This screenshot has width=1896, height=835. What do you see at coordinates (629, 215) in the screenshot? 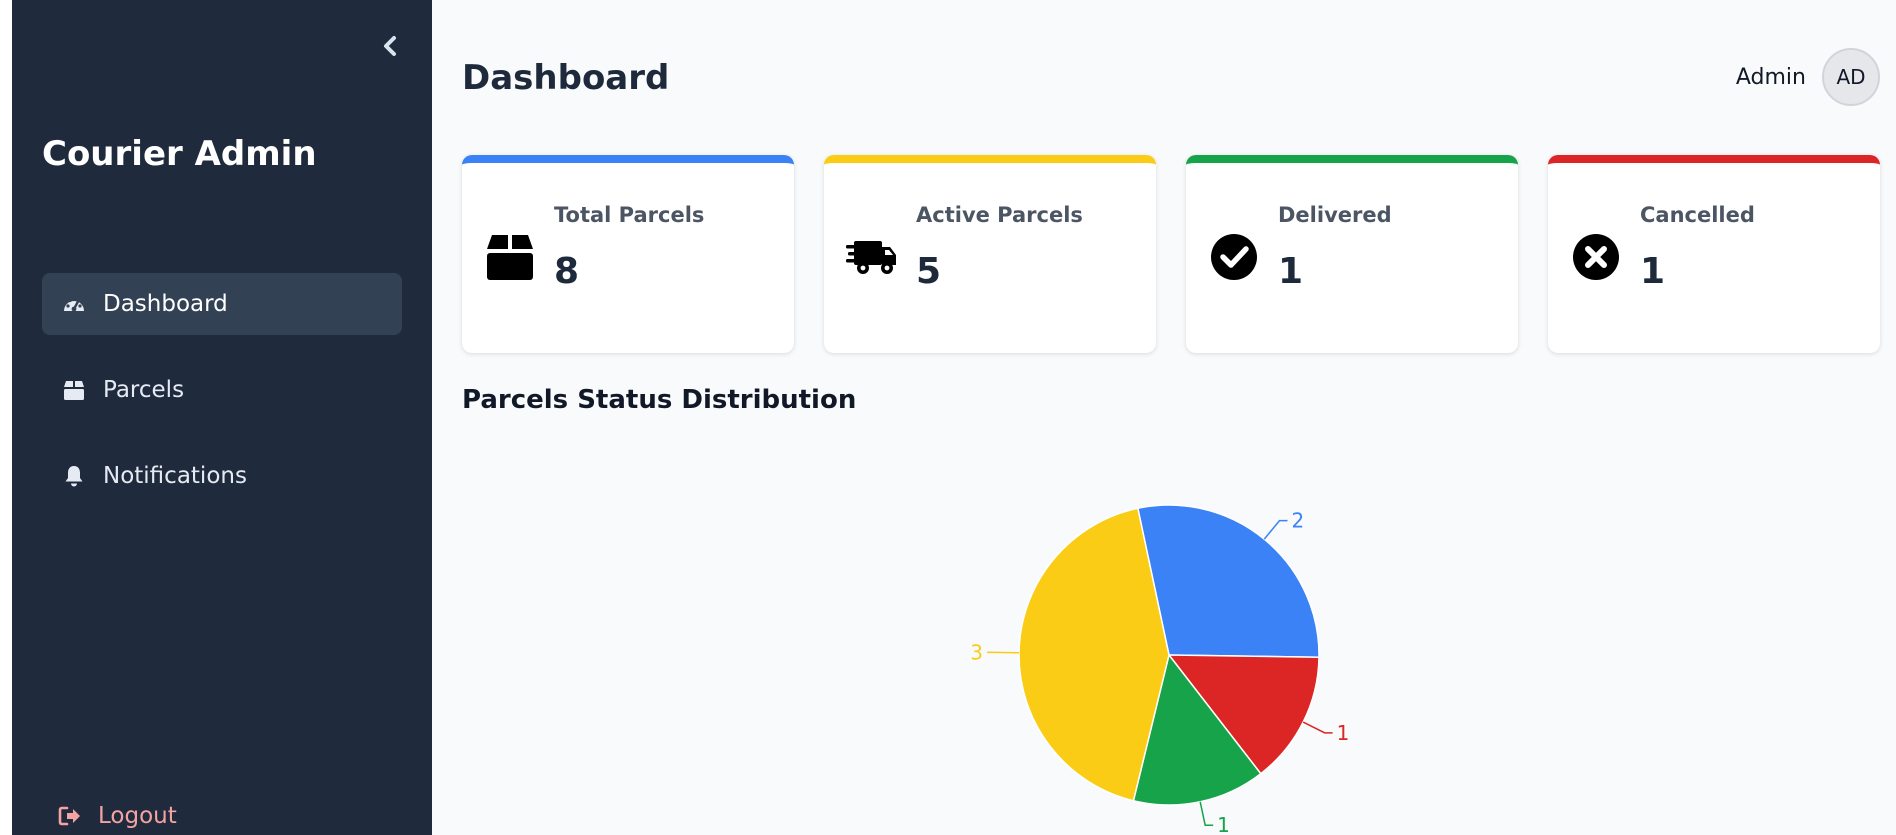
I see `stat-label: Total Parcels` at bounding box center [629, 215].